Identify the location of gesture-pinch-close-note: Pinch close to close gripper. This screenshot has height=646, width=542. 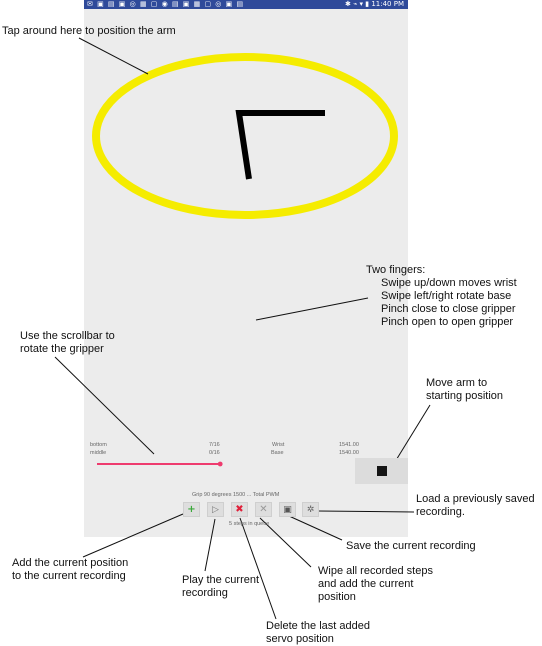
(448, 309).